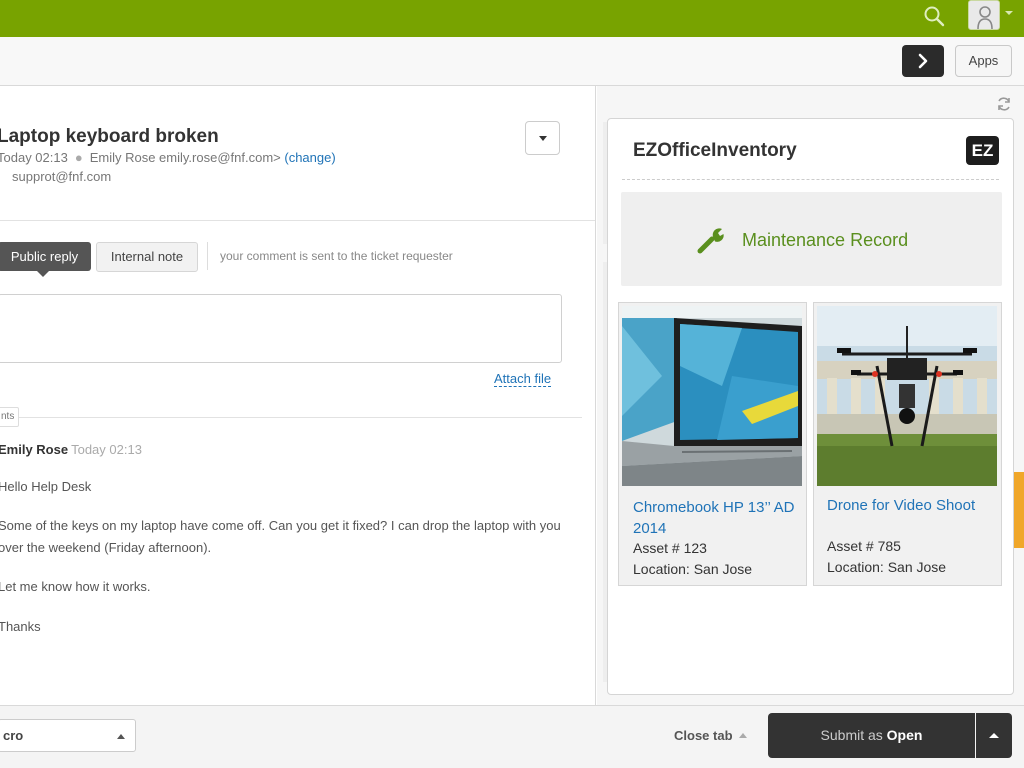 This screenshot has height=768, width=1024. I want to click on top-bar, so click(512, 18).